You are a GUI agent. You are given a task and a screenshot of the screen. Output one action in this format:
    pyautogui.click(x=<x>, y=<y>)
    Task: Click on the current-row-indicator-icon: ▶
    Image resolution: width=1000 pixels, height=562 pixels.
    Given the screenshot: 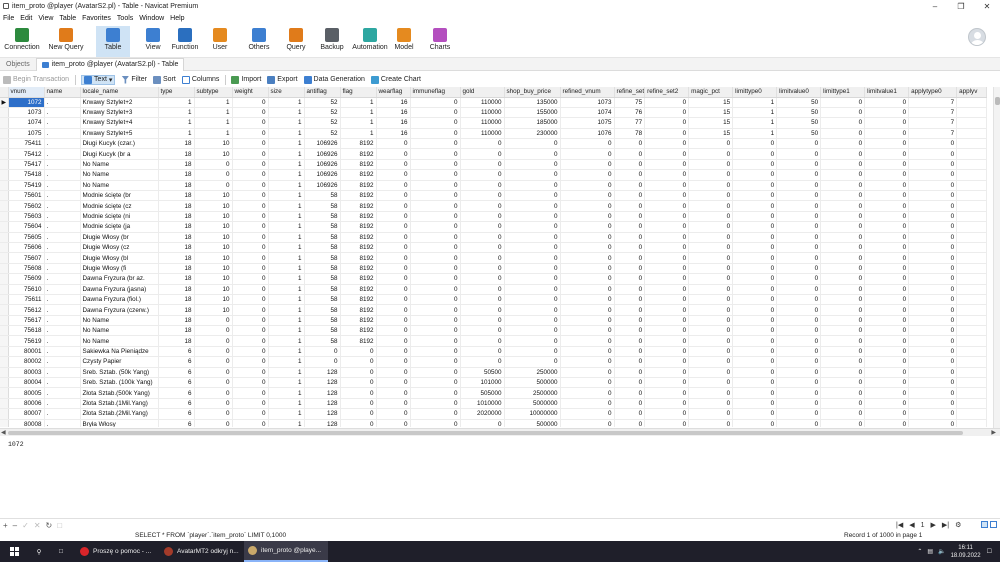 What is the action you would take?
    pyautogui.click(x=4, y=102)
    